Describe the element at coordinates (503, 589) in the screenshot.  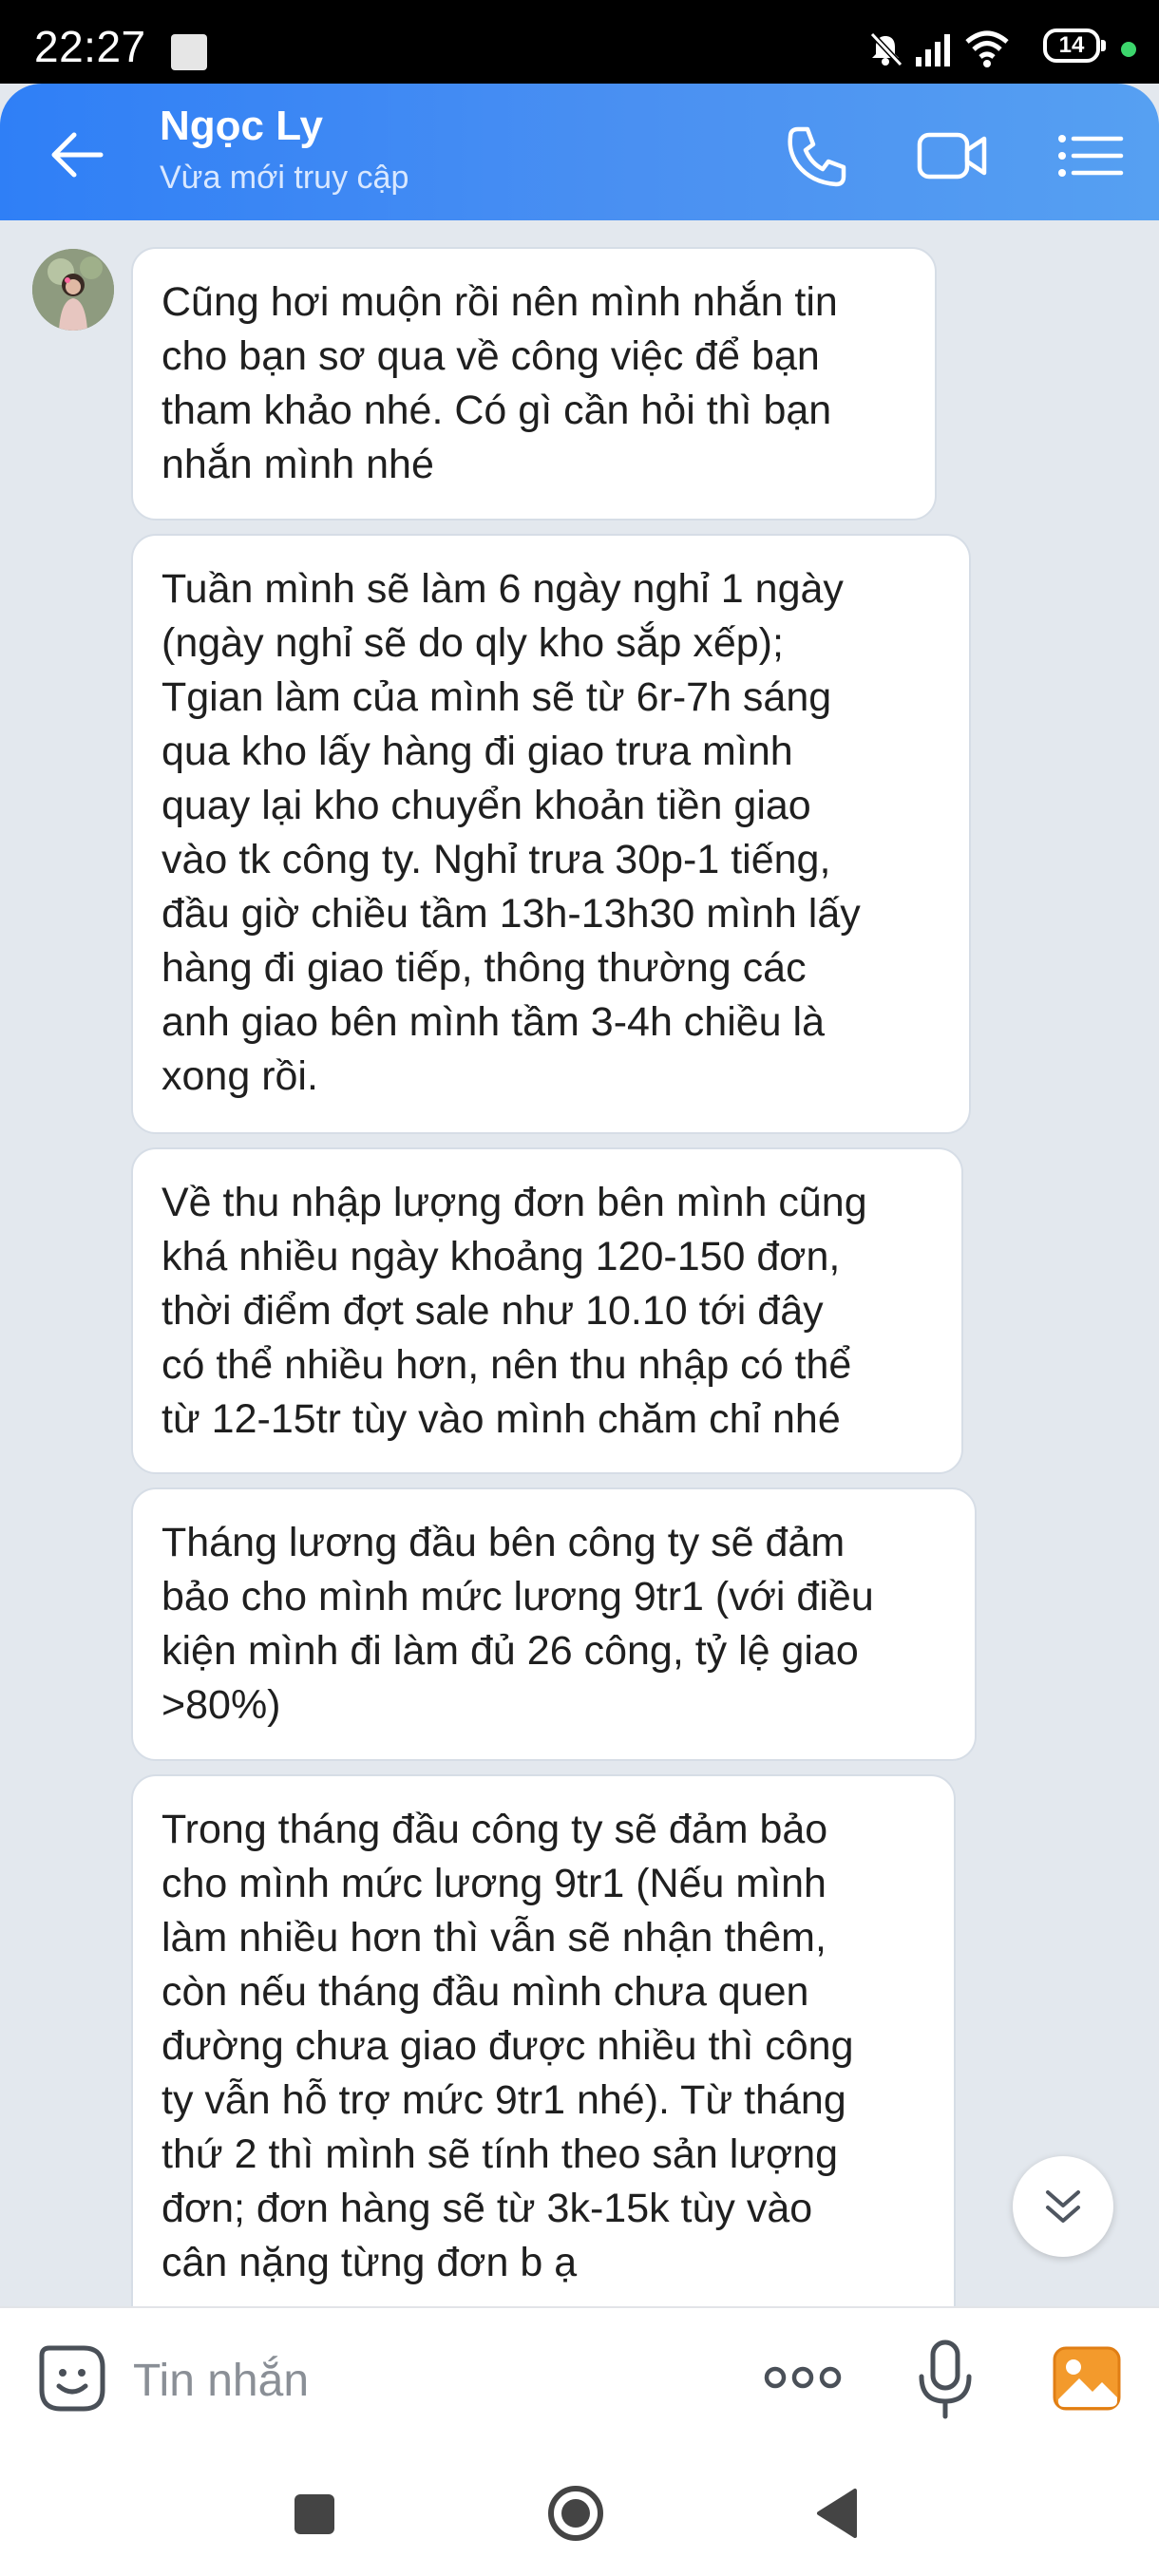
I see `message-line: Tuần mình sẽ làm 6 ngày nghỉ 1 ngày` at that location.